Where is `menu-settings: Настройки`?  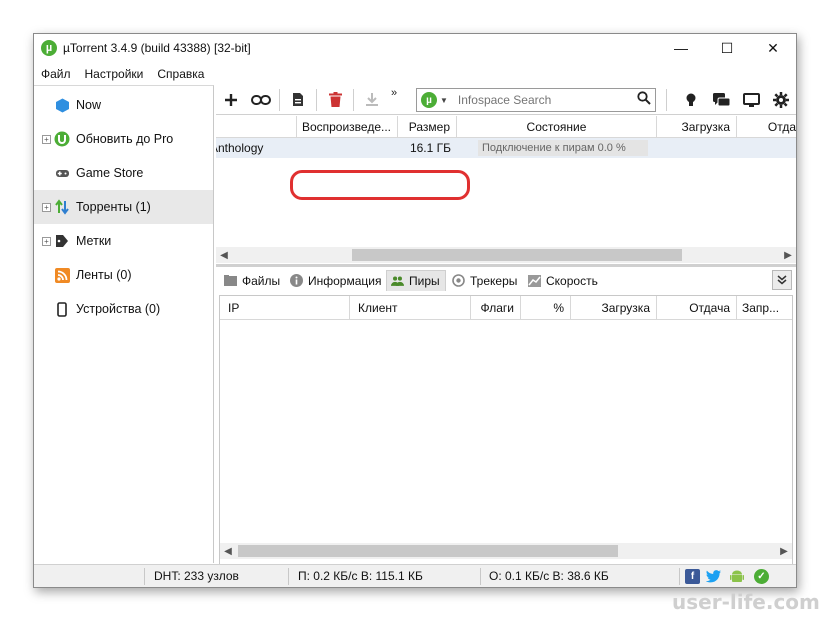
menu-settings: Настройки is located at coordinates (114, 74).